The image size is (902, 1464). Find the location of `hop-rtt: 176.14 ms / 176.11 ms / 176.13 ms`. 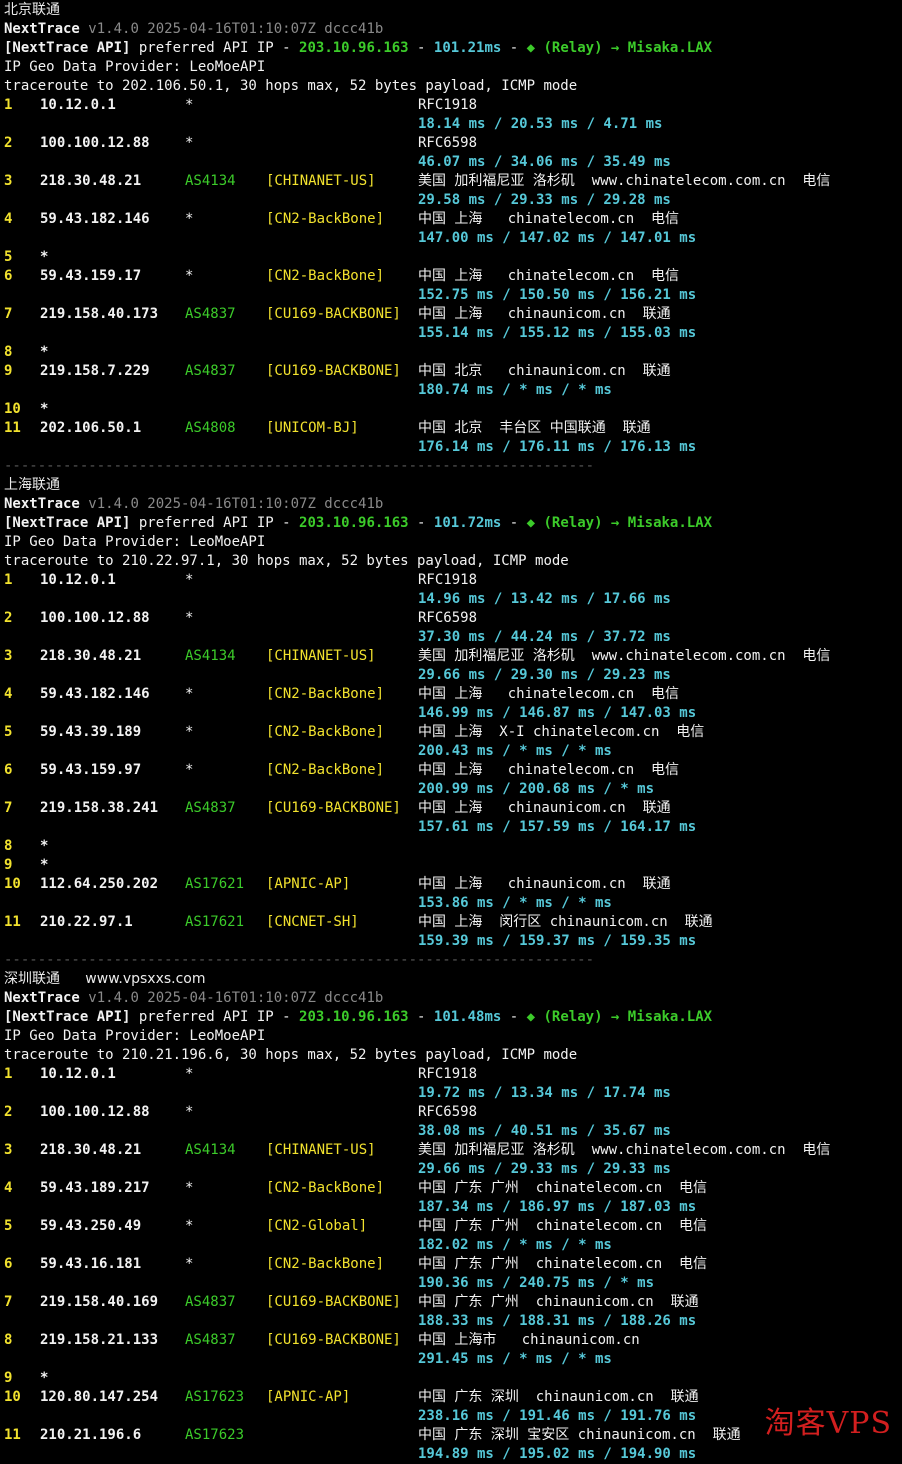

hop-rtt: 176.14 ms / 176.11 ms / 176.13 ms is located at coordinates (451, 447).